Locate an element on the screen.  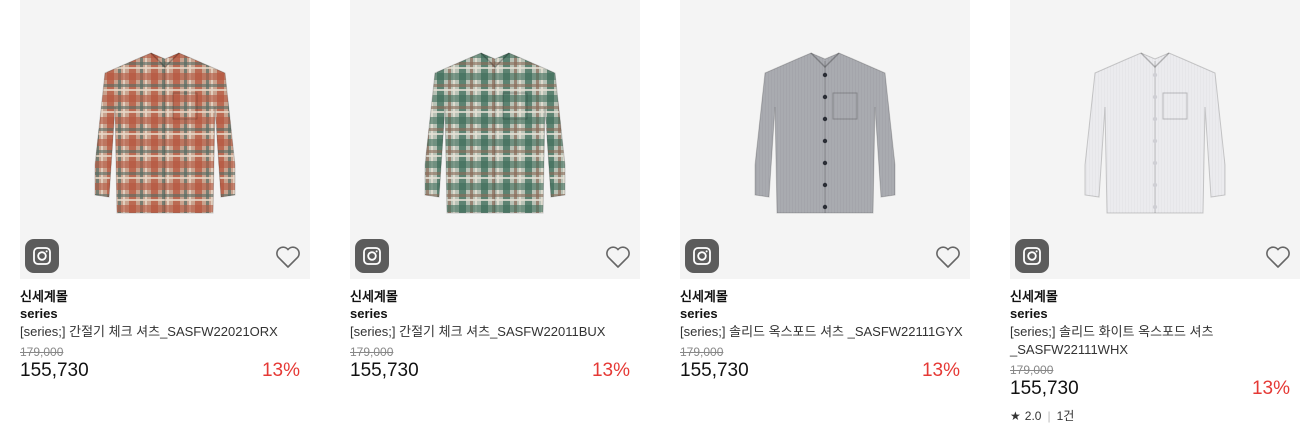
product-name: [series;] 간절기 체크 셔츠_SASFW22011BUX is located at coordinates (495, 332).